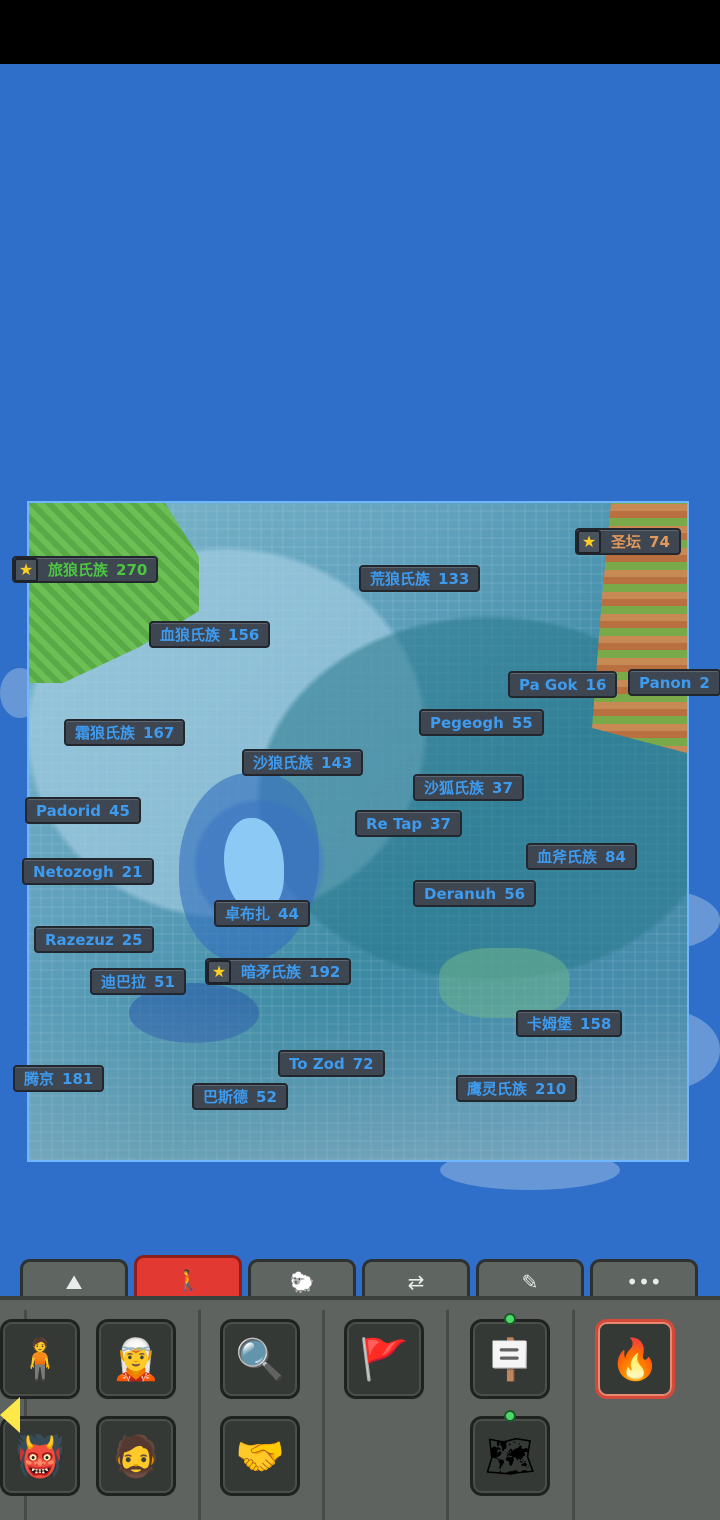  I want to click on kingdom-label: 沙狐氏族 37, so click(468, 787).